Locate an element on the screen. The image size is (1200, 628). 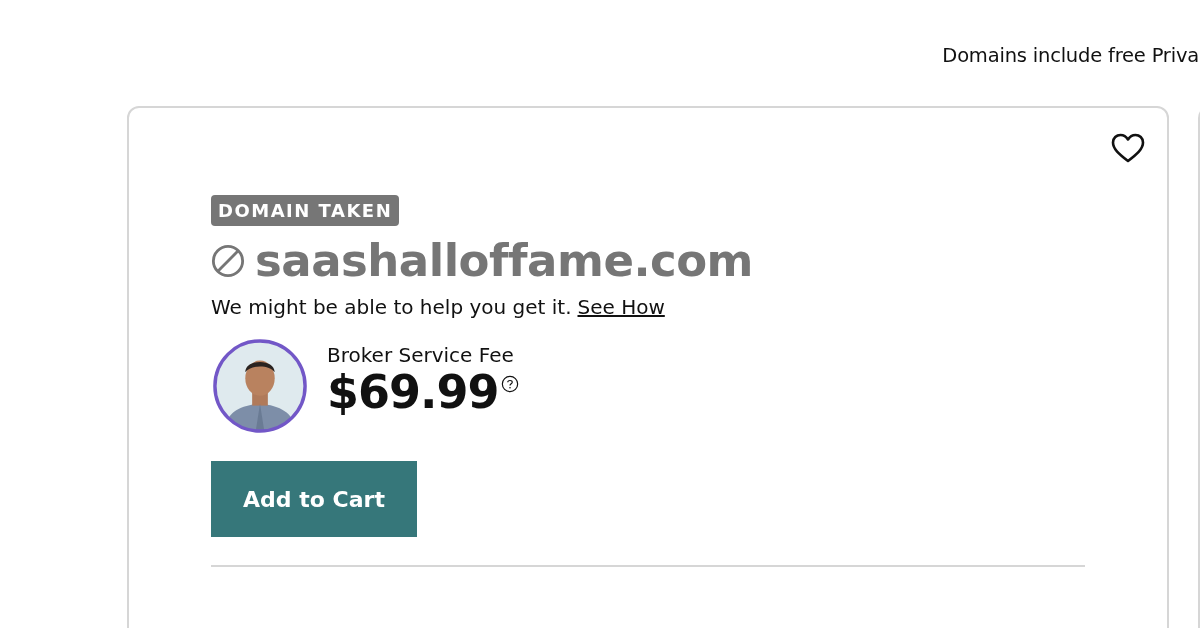
domain-name: saashalloffame.com is located at coordinates (504, 260).